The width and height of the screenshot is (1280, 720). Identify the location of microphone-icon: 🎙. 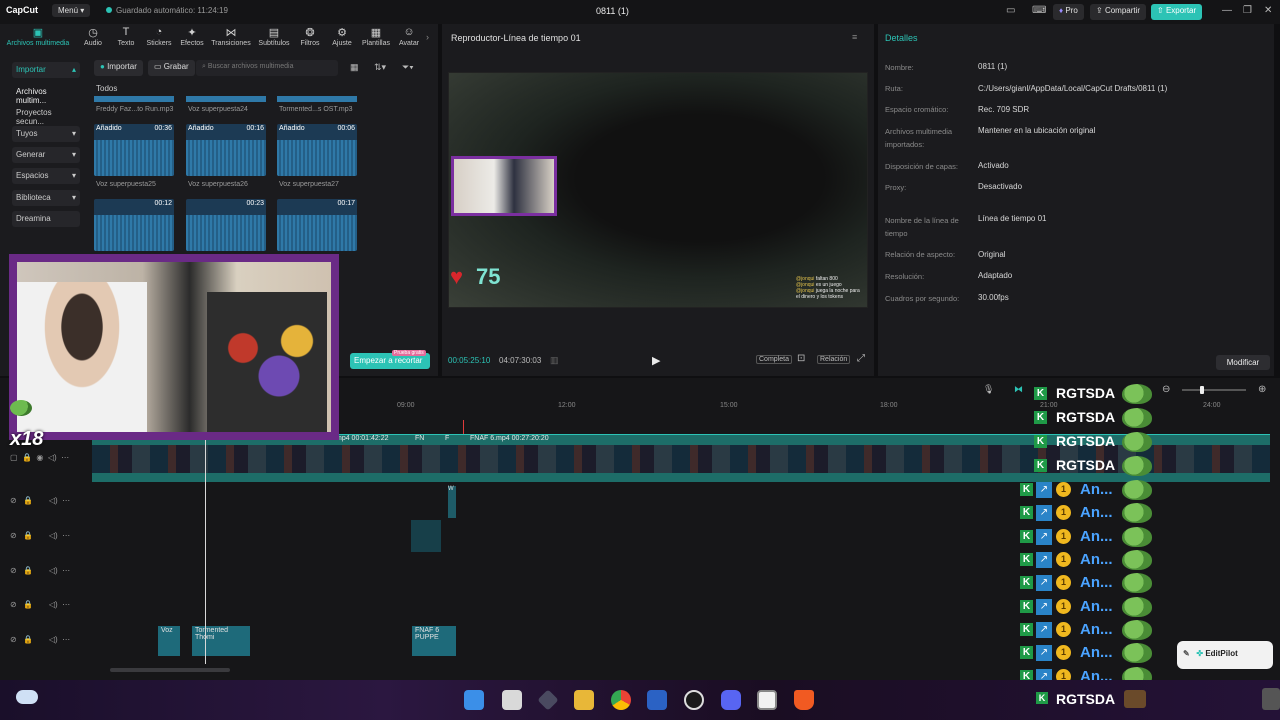
(988, 389).